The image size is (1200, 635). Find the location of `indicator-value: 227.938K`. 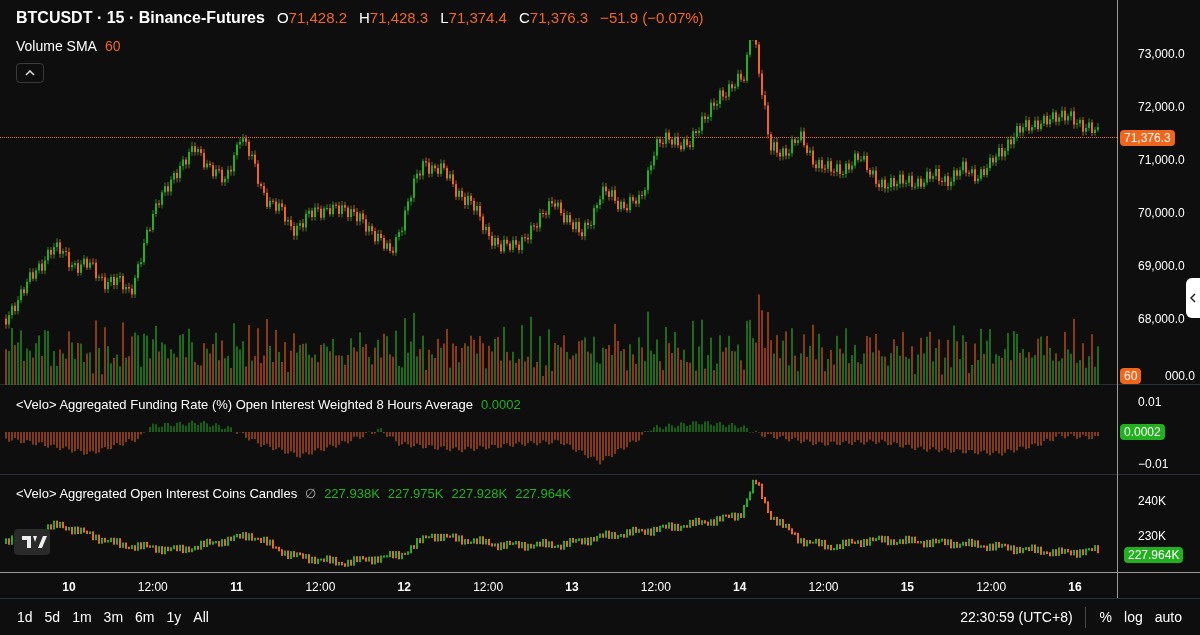

indicator-value: 227.938K is located at coordinates (352, 494).